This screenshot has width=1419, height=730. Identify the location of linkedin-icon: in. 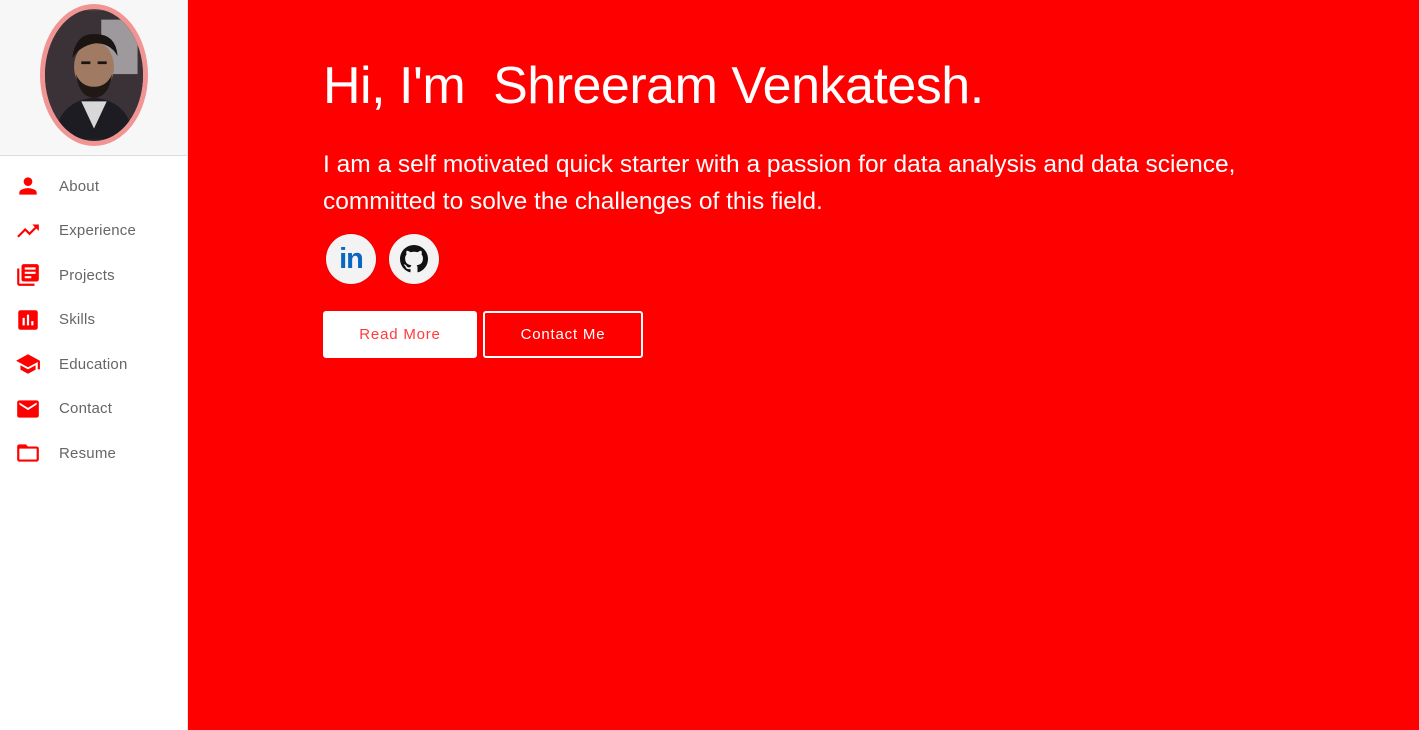
(351, 258).